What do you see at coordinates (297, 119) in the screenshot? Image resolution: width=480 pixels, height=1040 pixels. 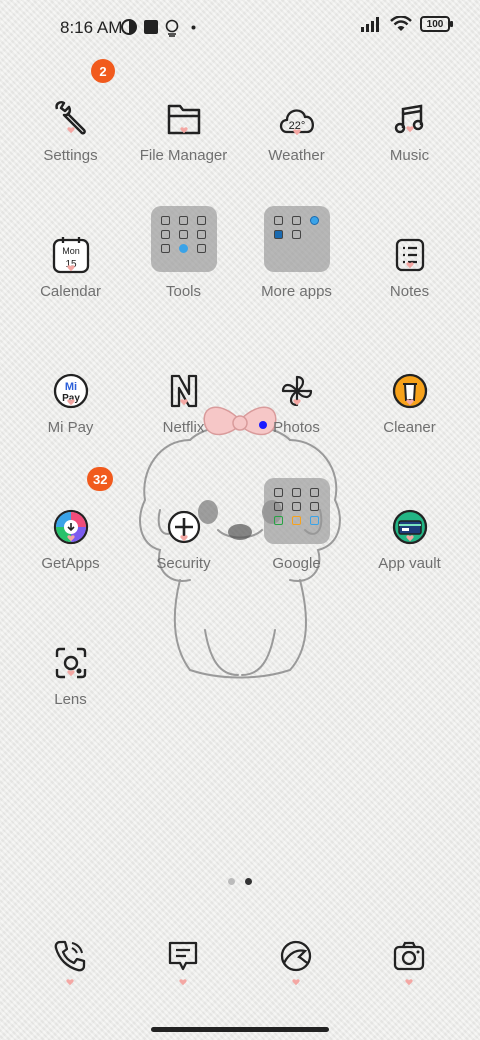 I see `cloud-icon: 22°` at bounding box center [297, 119].